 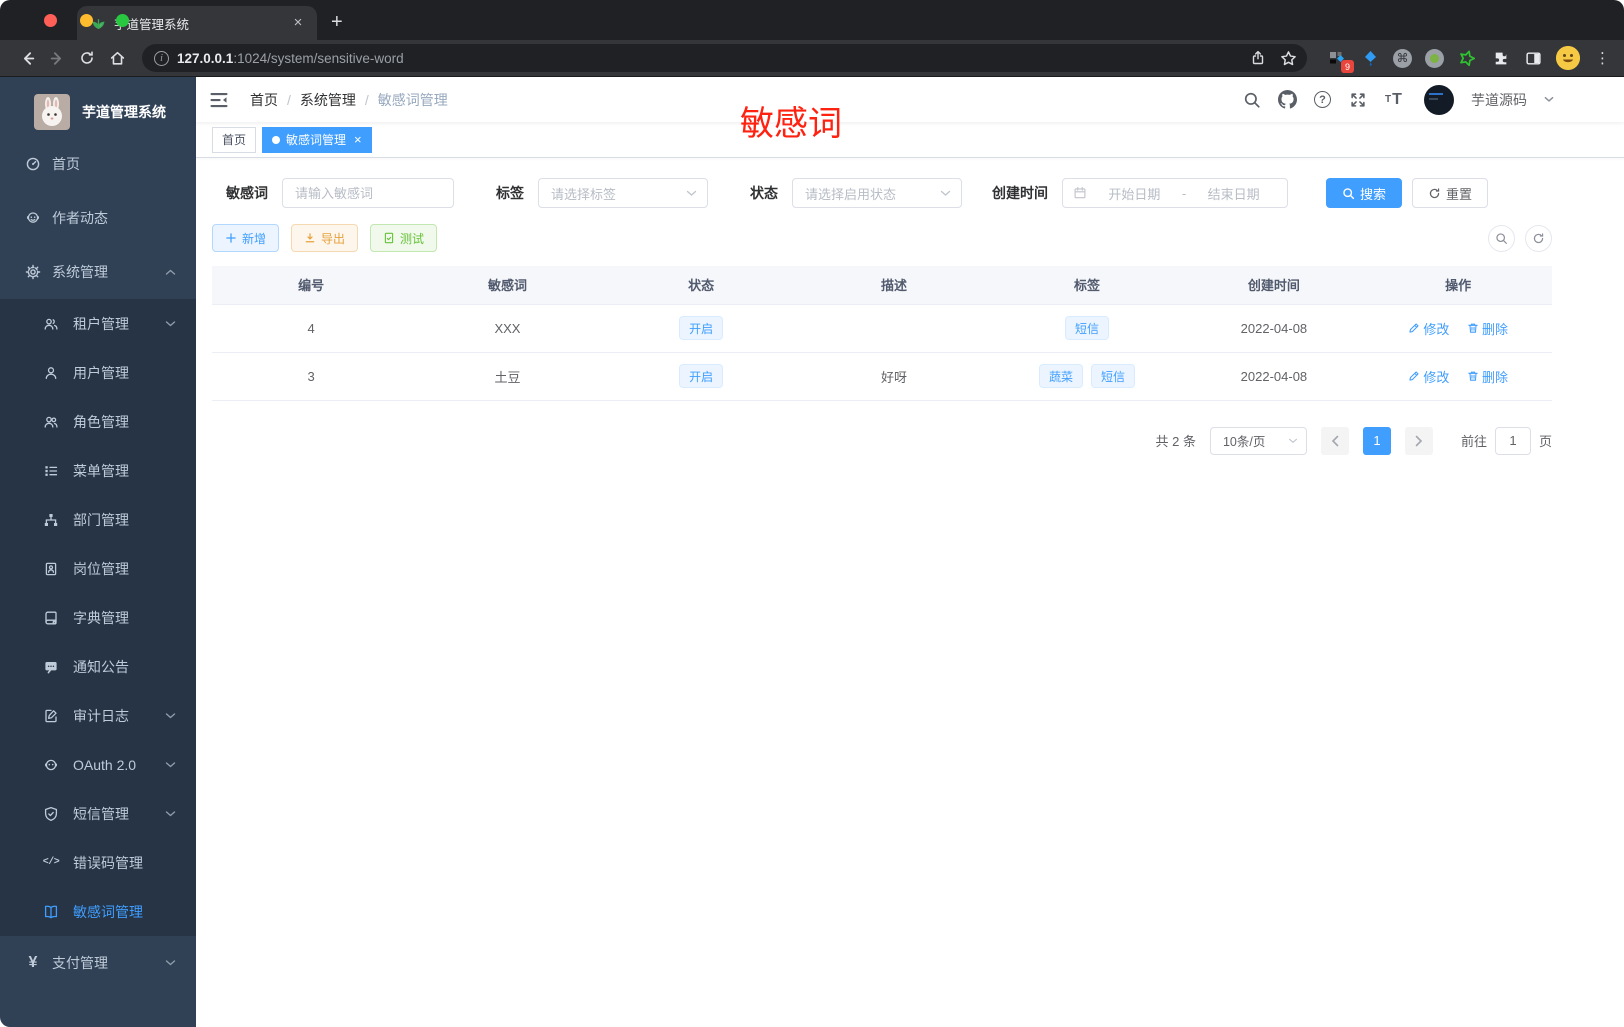 I want to click on sidebar-item-label: OAuth 2.0, so click(x=105, y=764).